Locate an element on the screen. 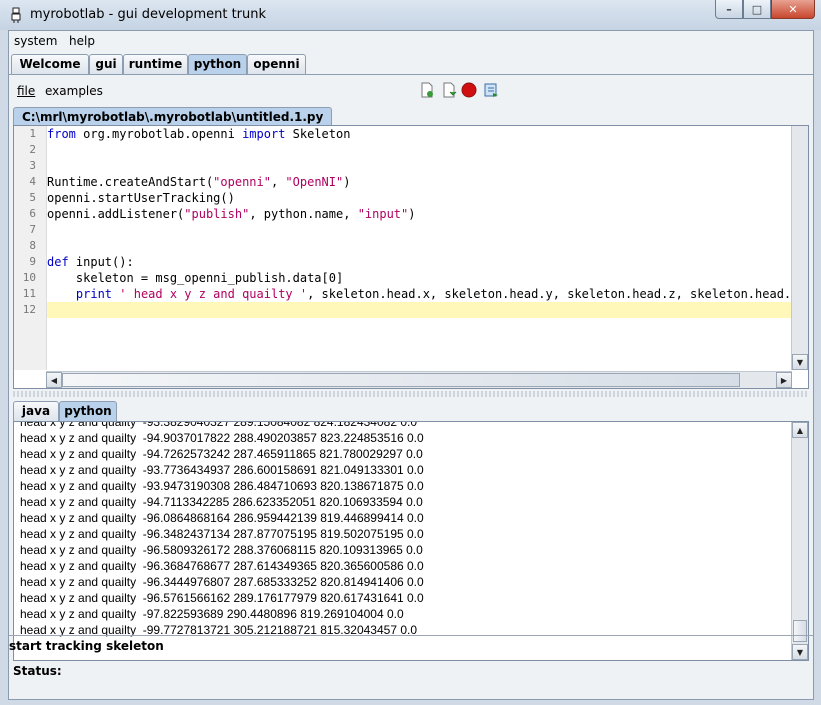 The width and height of the screenshot is (821, 705). scroll-up-arrow-icon: ▲ is located at coordinates (800, 430).